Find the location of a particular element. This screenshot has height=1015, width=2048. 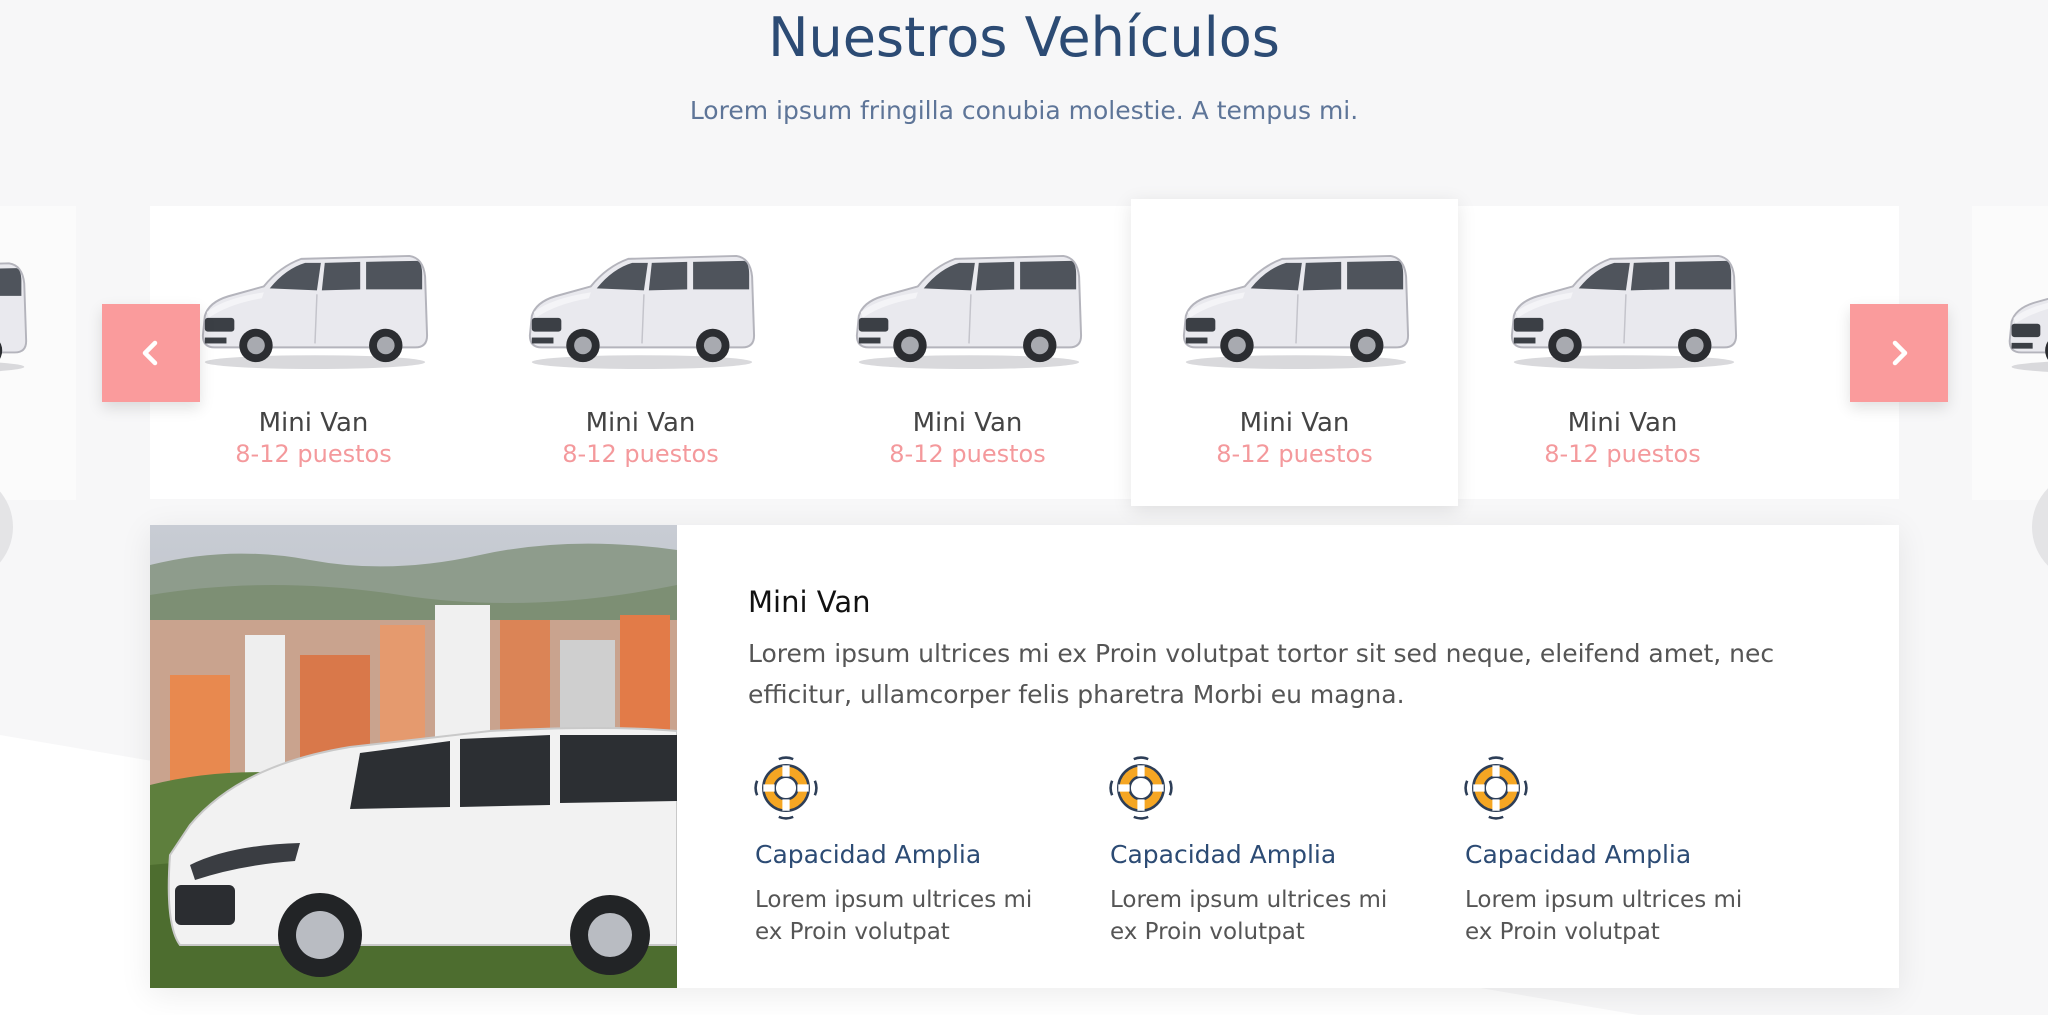

vehicle-photo is located at coordinates (413, 756).